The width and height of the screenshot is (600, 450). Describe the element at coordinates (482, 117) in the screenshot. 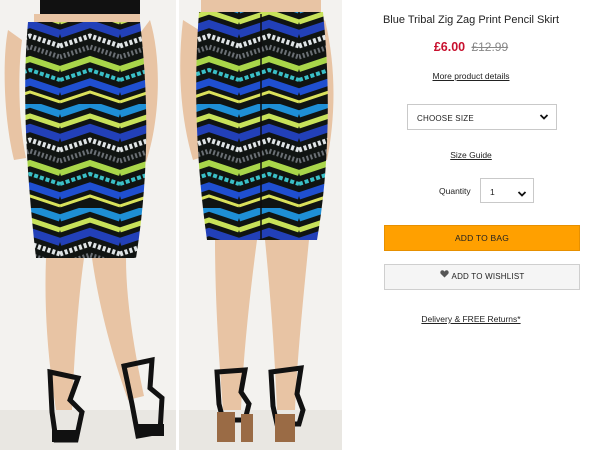

I see `size-select: CHOOSE SIZE` at that location.